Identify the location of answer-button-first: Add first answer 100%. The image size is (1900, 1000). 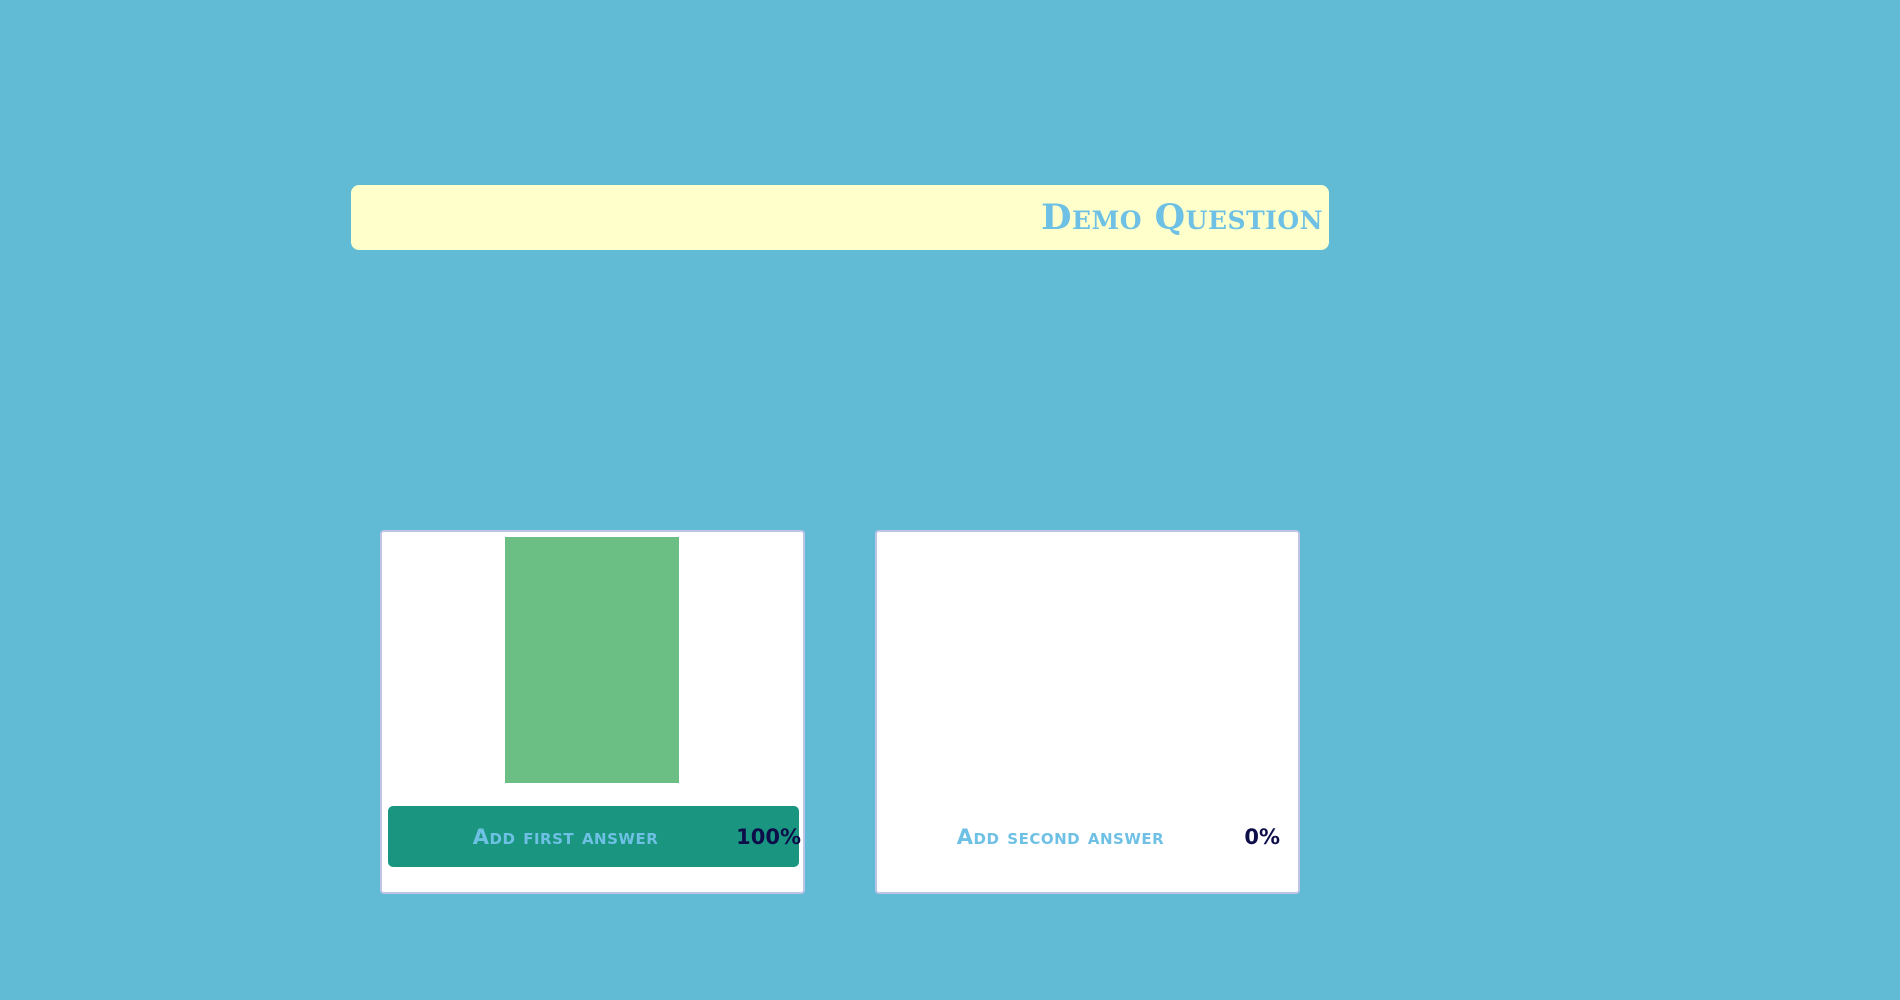
(594, 836).